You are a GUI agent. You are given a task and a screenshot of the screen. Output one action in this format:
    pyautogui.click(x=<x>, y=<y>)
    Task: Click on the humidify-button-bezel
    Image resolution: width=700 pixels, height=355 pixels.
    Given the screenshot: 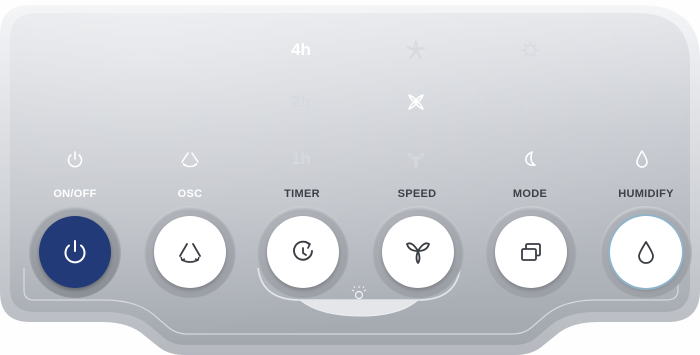 What is the action you would take?
    pyautogui.click(x=646, y=252)
    